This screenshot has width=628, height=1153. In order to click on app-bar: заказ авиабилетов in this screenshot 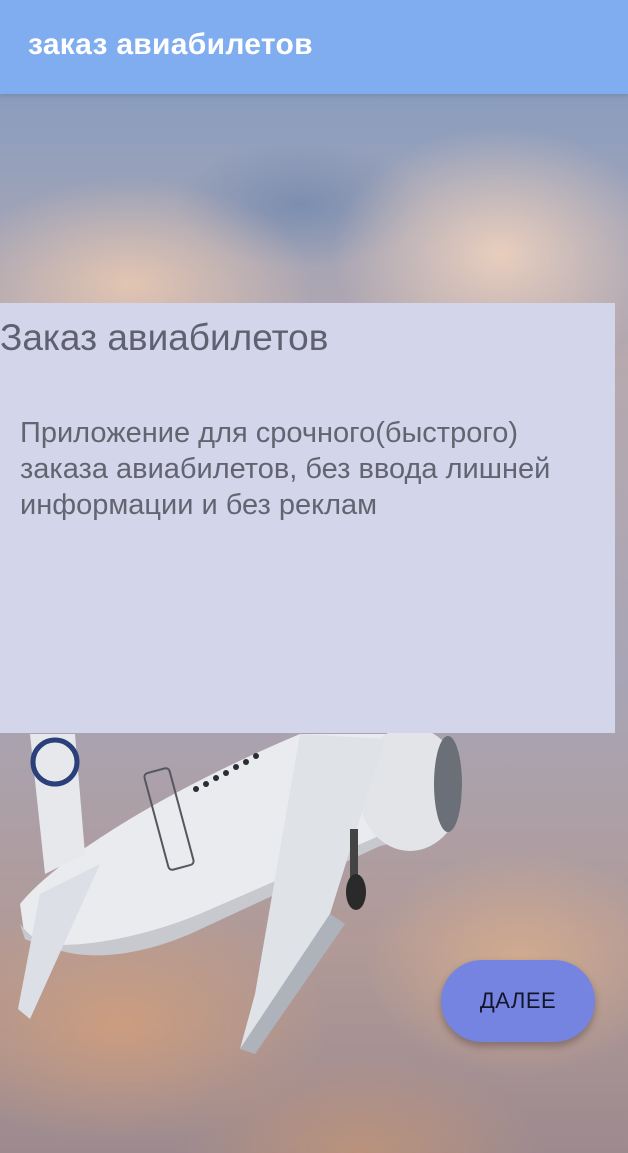, I will do `click(314, 47)`.